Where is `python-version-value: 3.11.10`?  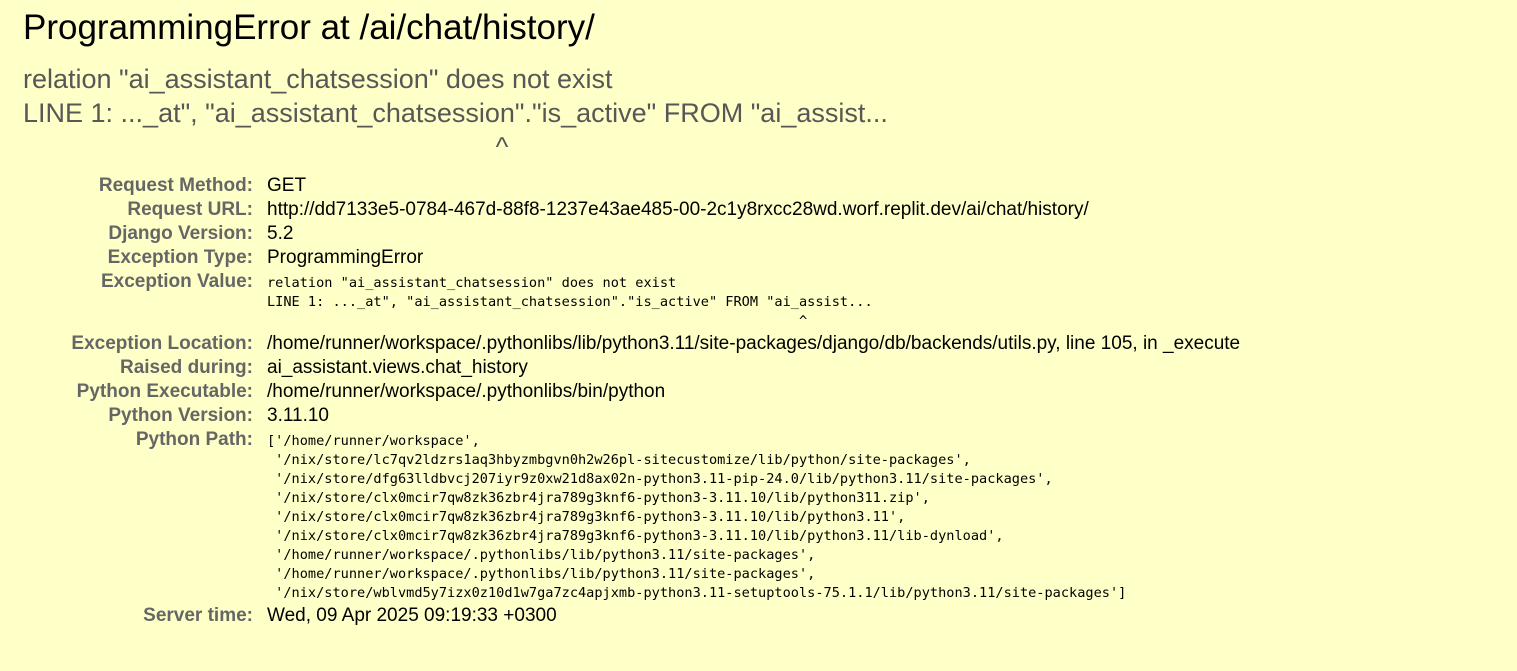 python-version-value: 3.11.10 is located at coordinates (298, 416).